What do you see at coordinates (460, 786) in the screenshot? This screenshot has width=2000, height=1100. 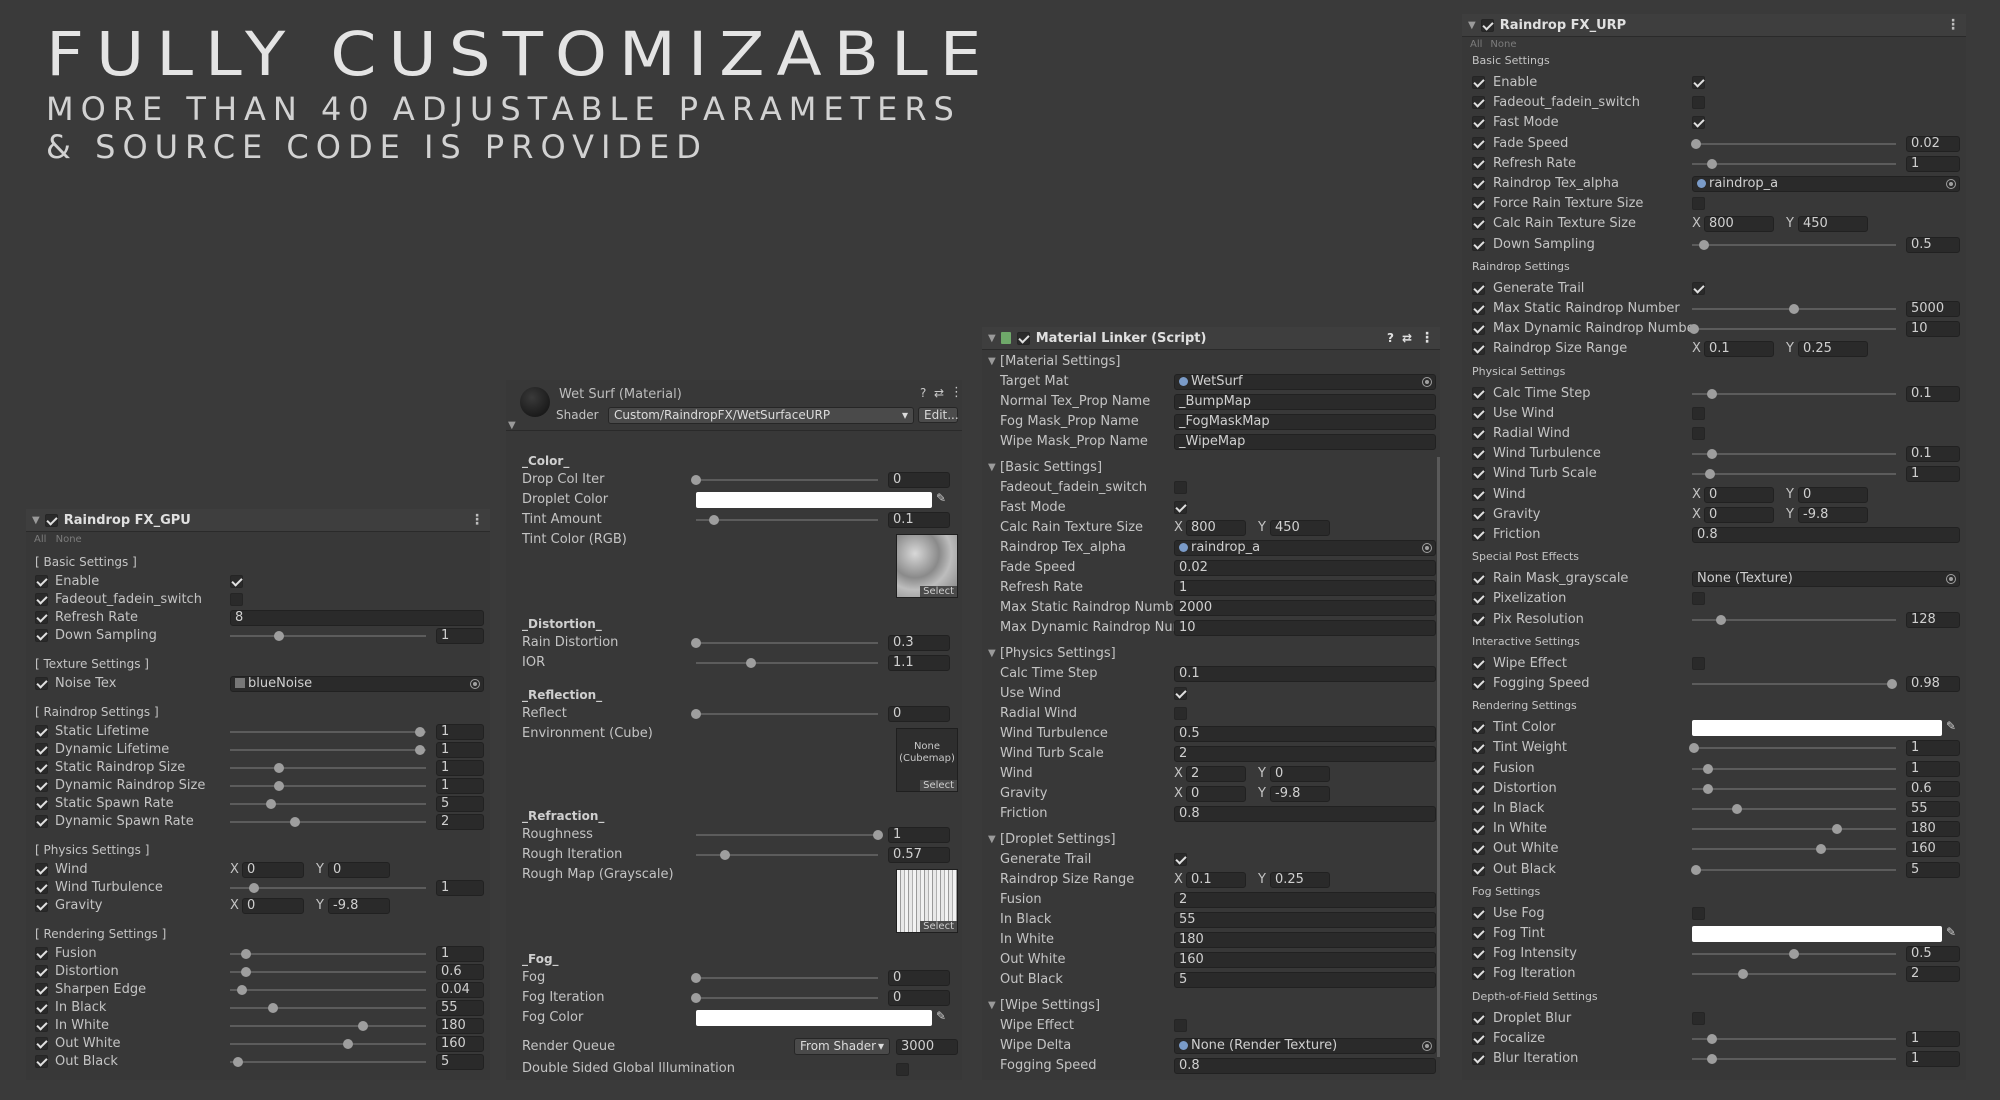 I see `dynamic-raindrop-size-value: 1` at bounding box center [460, 786].